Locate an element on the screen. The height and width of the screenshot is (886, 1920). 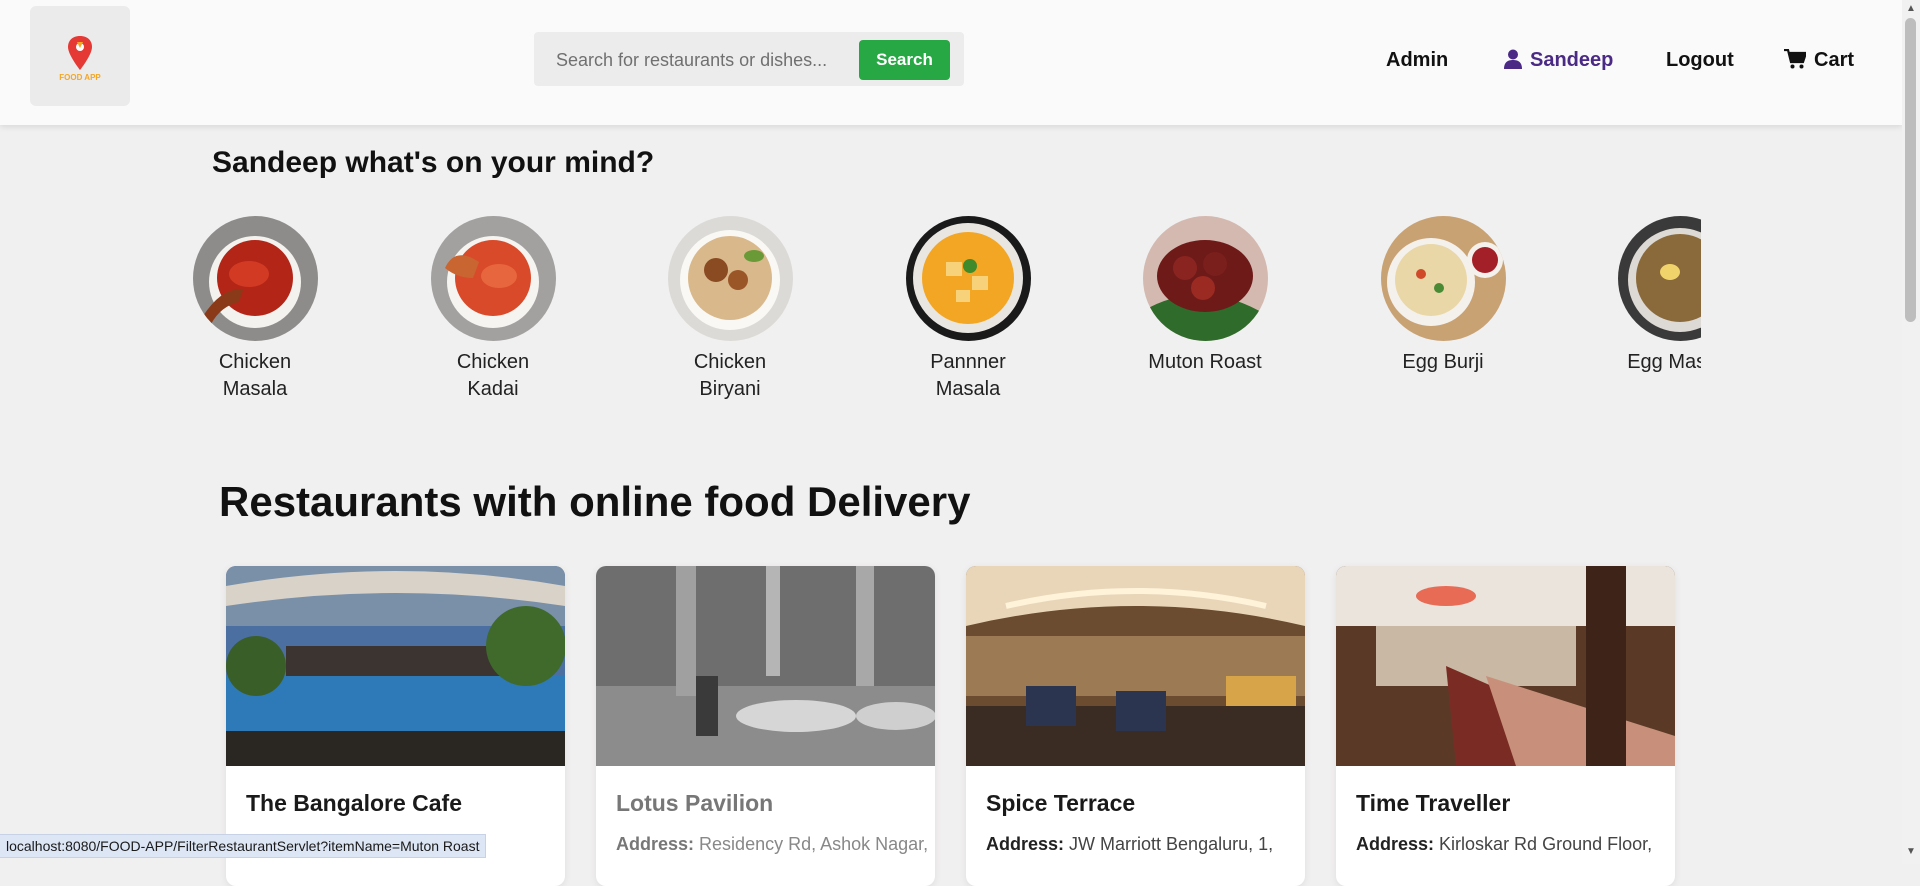
restaurant-name: Spice Terrace is located at coordinates (1061, 803).